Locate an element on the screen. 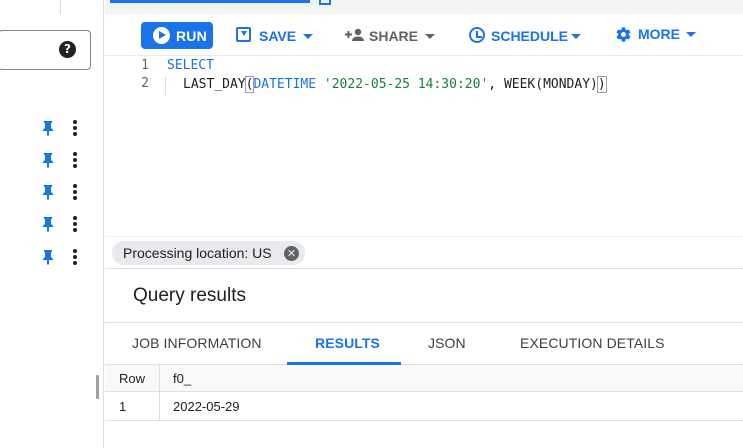  query-results-title: Query results is located at coordinates (189, 295).